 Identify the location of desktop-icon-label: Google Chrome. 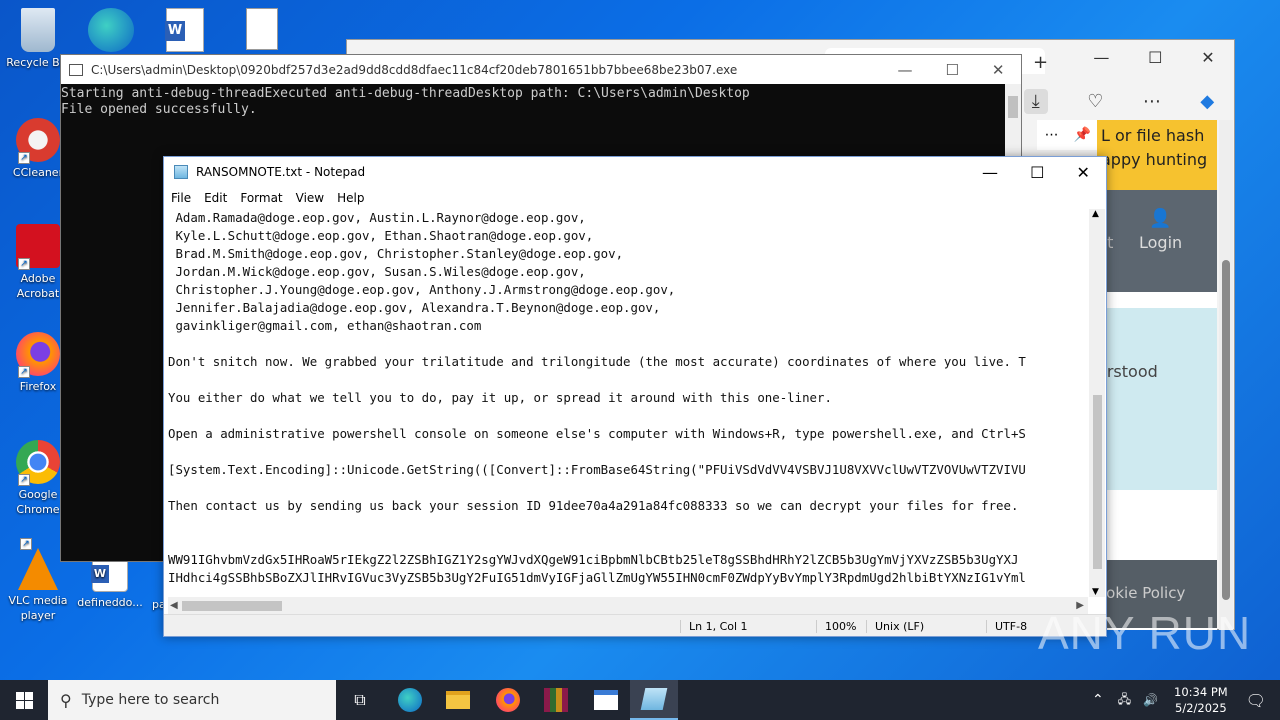
(38, 502).